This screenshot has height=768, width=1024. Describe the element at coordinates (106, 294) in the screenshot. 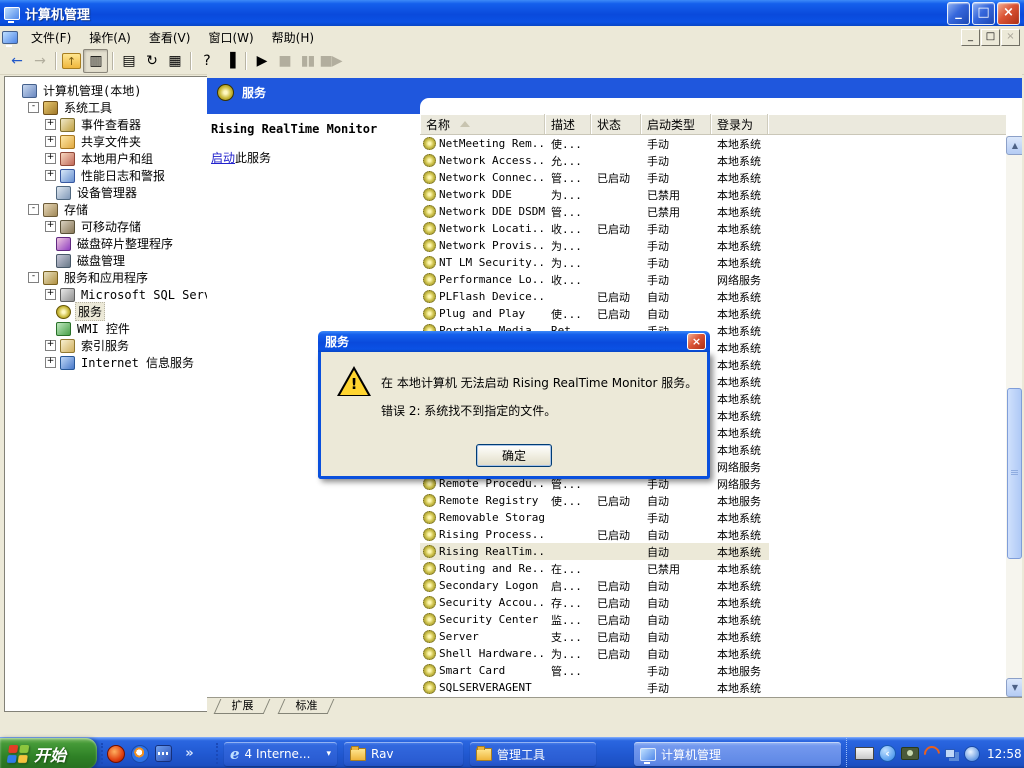

I see `tree-item: + Microsoft SQL Servers` at that location.